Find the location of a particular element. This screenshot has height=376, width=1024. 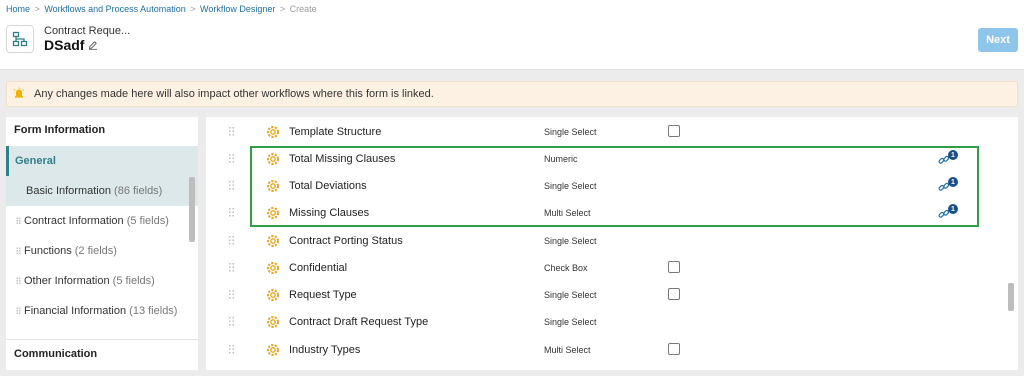

sidebar-item-functions: Functions (2 fields) is located at coordinates (102, 251).